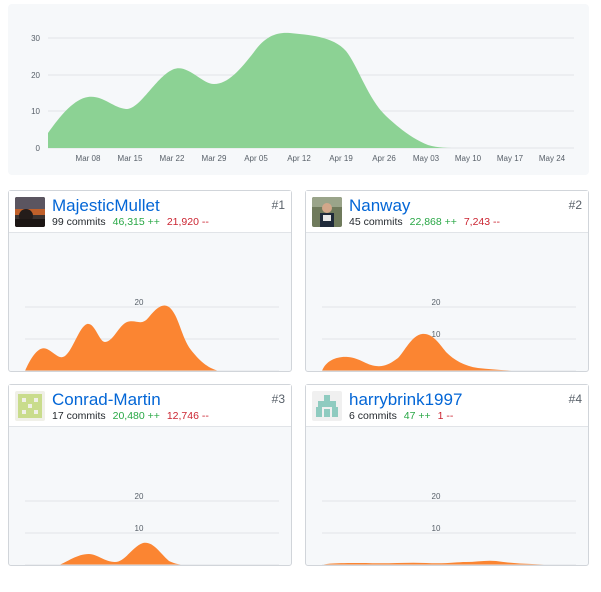 This screenshot has height=592, width=601. Describe the element at coordinates (88, 158) in the screenshot. I see `x-tick-label: Mar 08` at that location.